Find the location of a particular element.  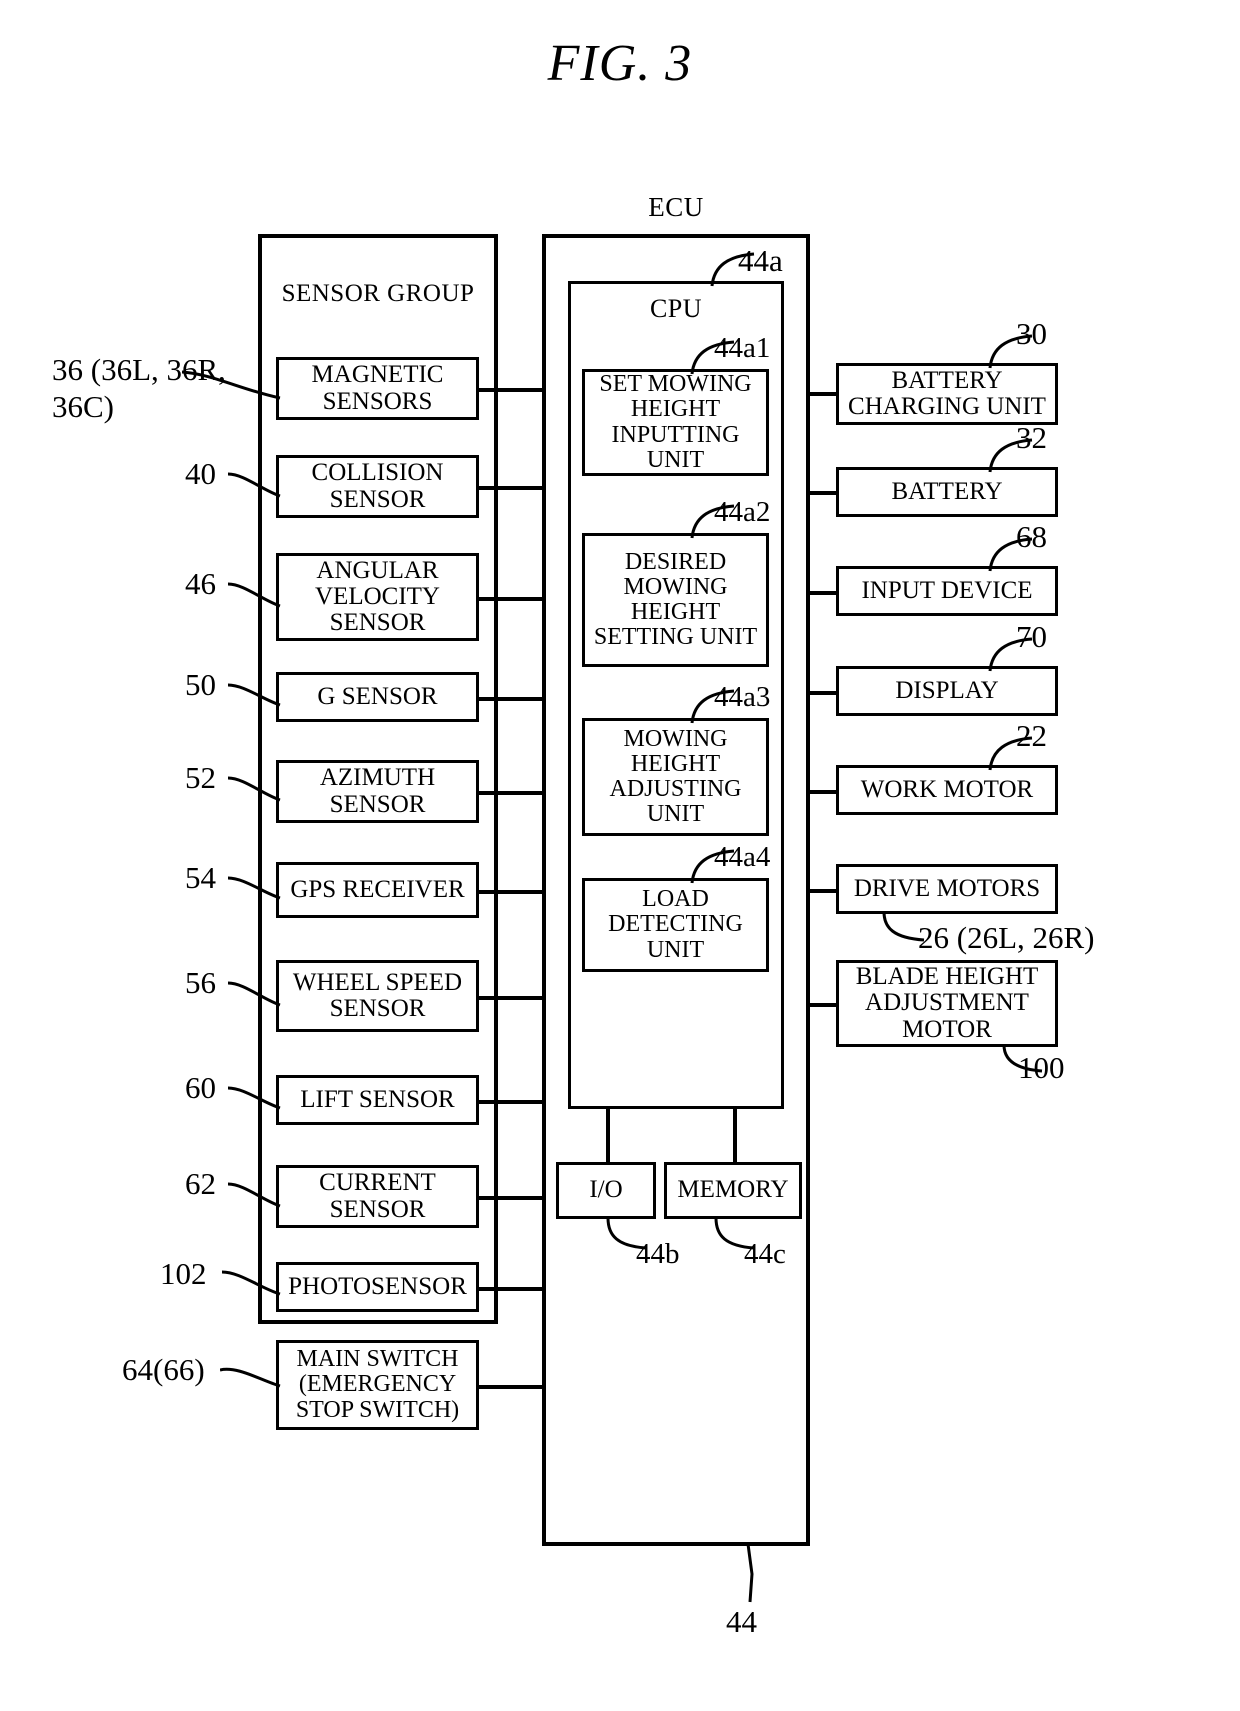

sensor-label: ANGULAR VELOCITY SENSOR is located at coordinates (377, 596).